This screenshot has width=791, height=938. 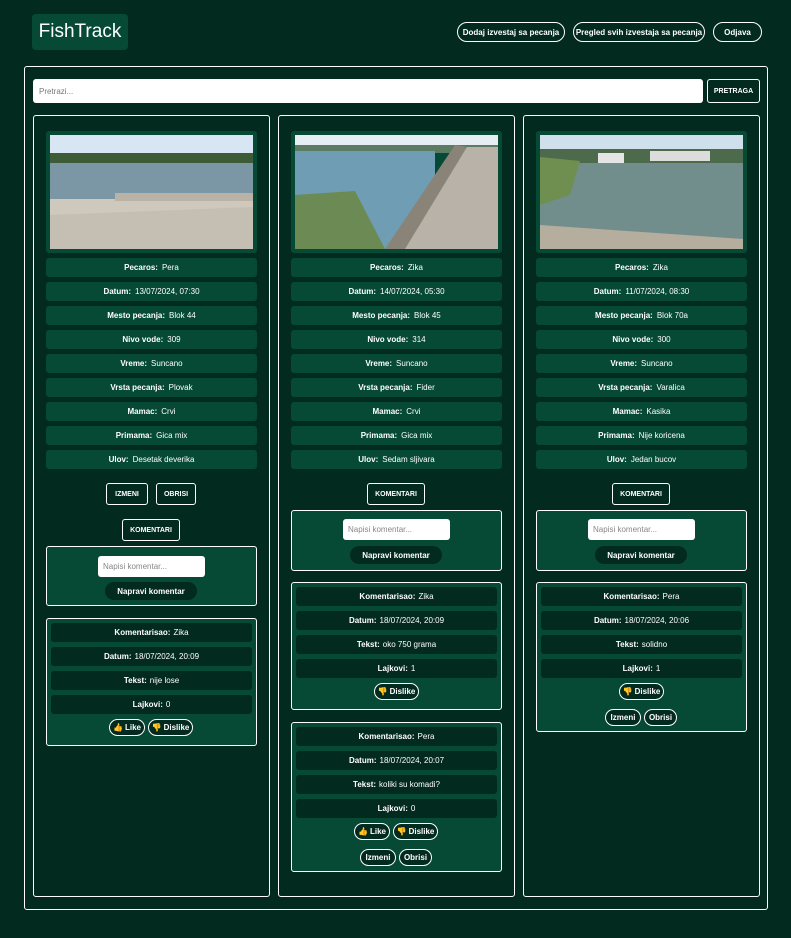 What do you see at coordinates (511, 32) in the screenshot?
I see `add-report-button: Dodaj izvestaj sa pecanja` at bounding box center [511, 32].